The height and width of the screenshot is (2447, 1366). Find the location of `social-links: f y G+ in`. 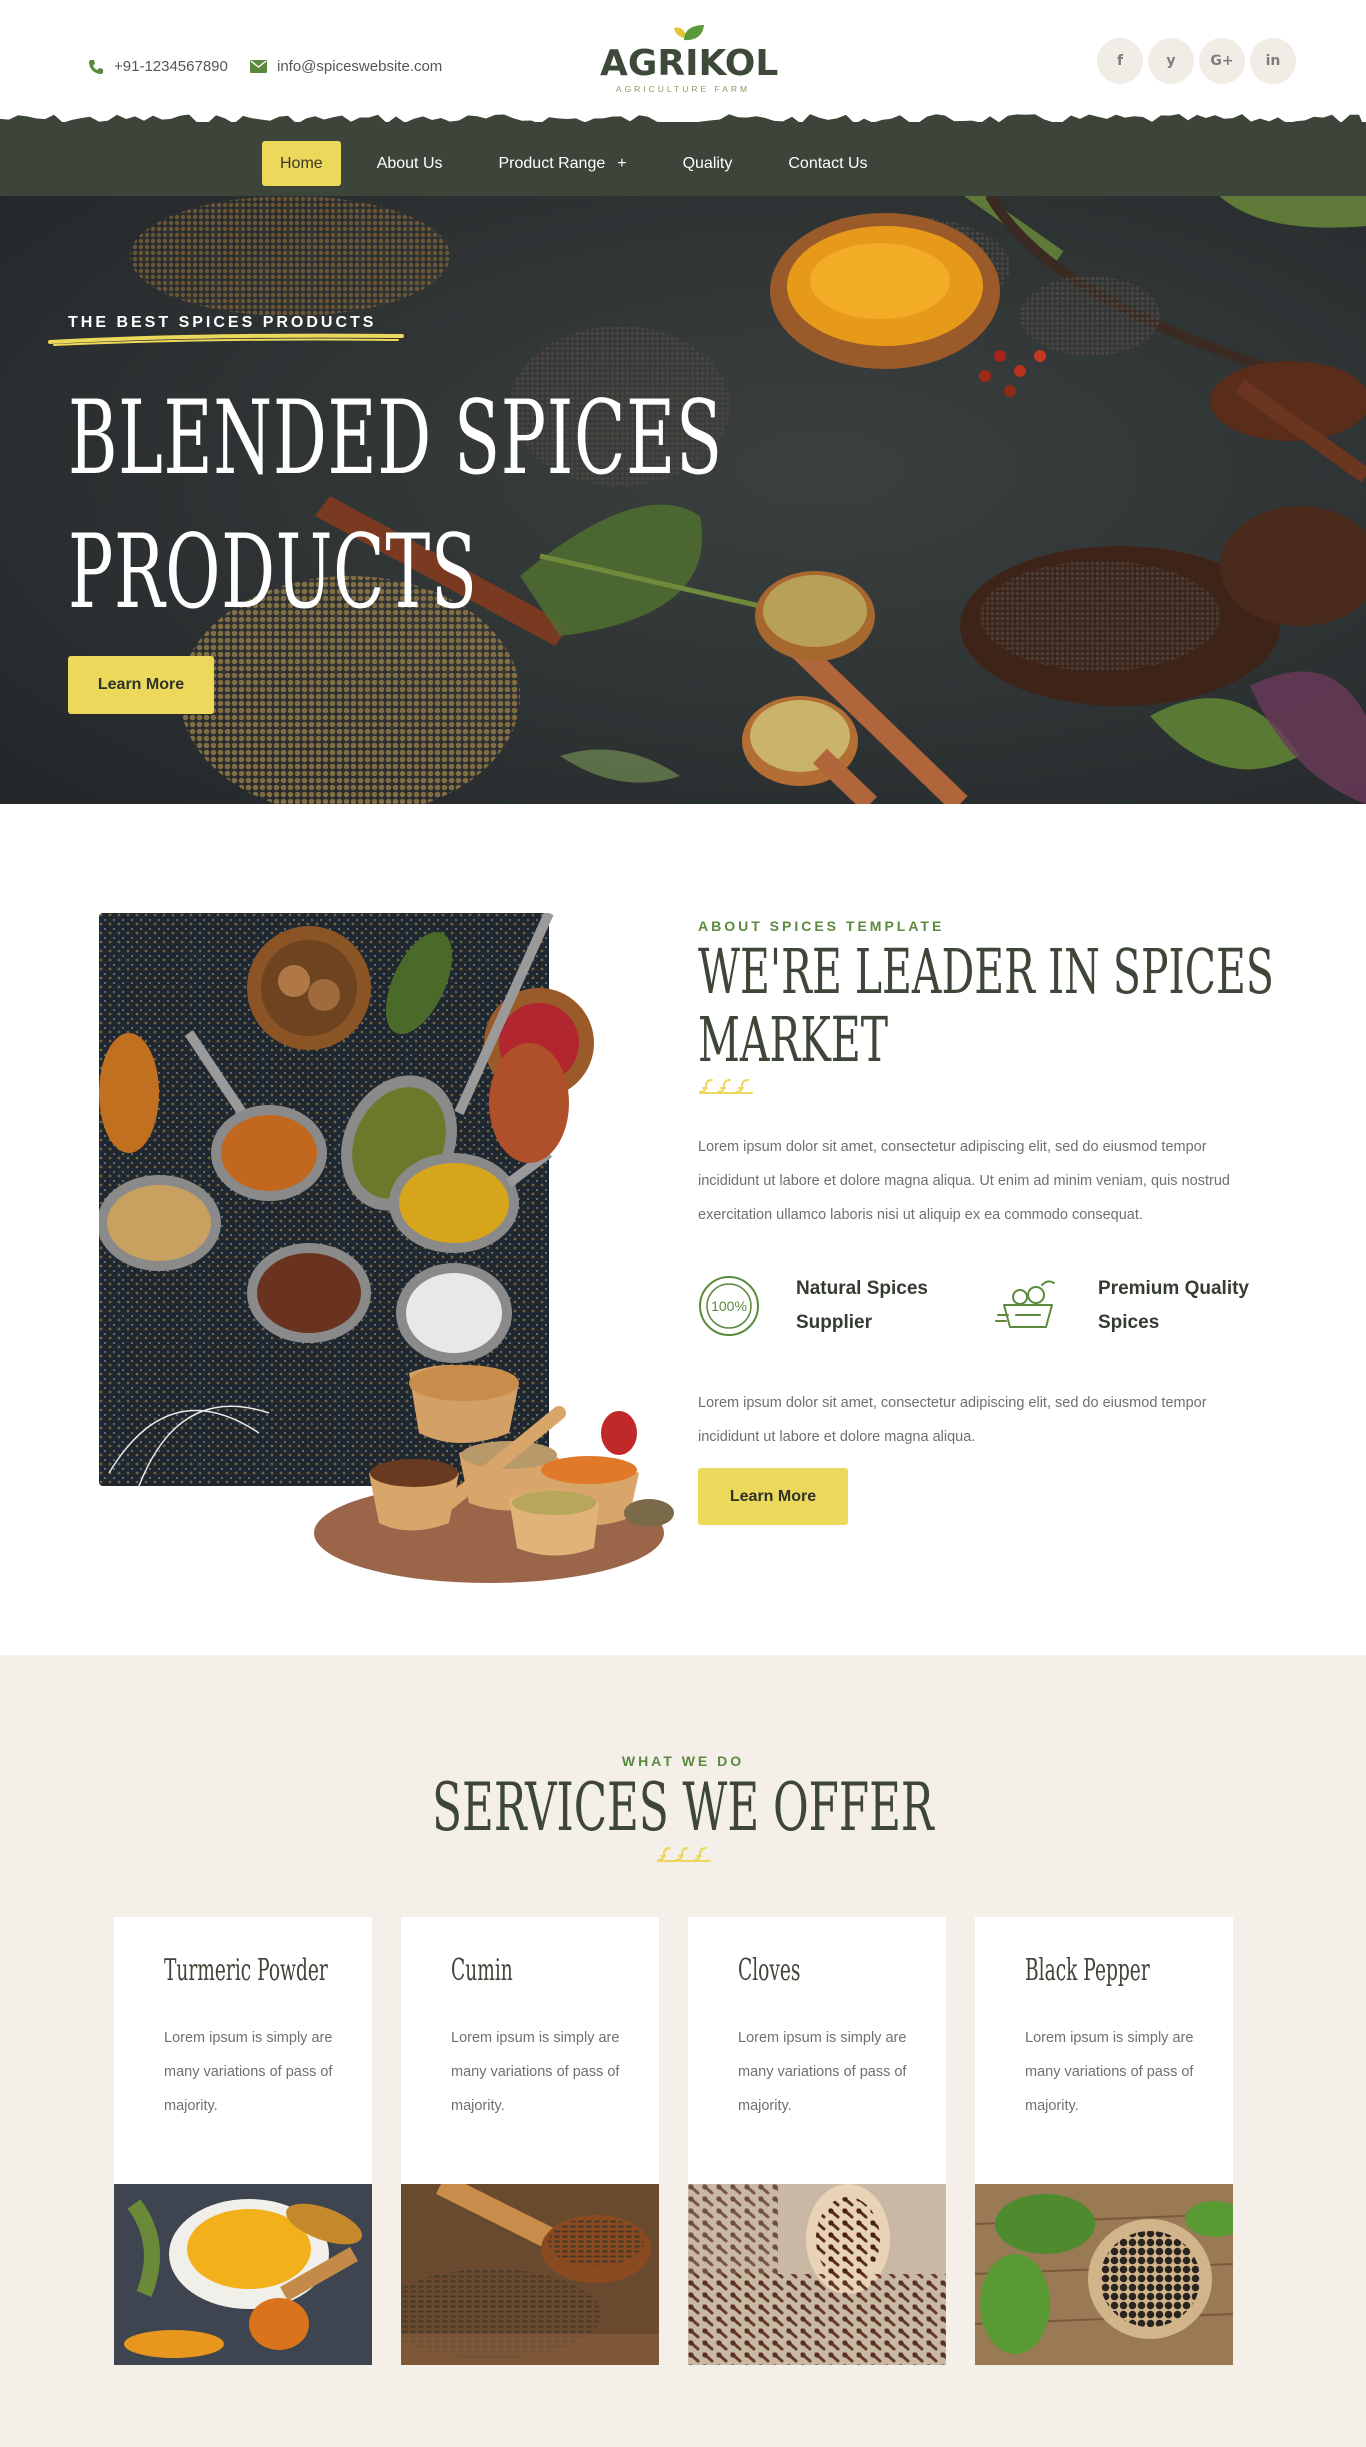

social-links: f y G+ in is located at coordinates (1196, 61).